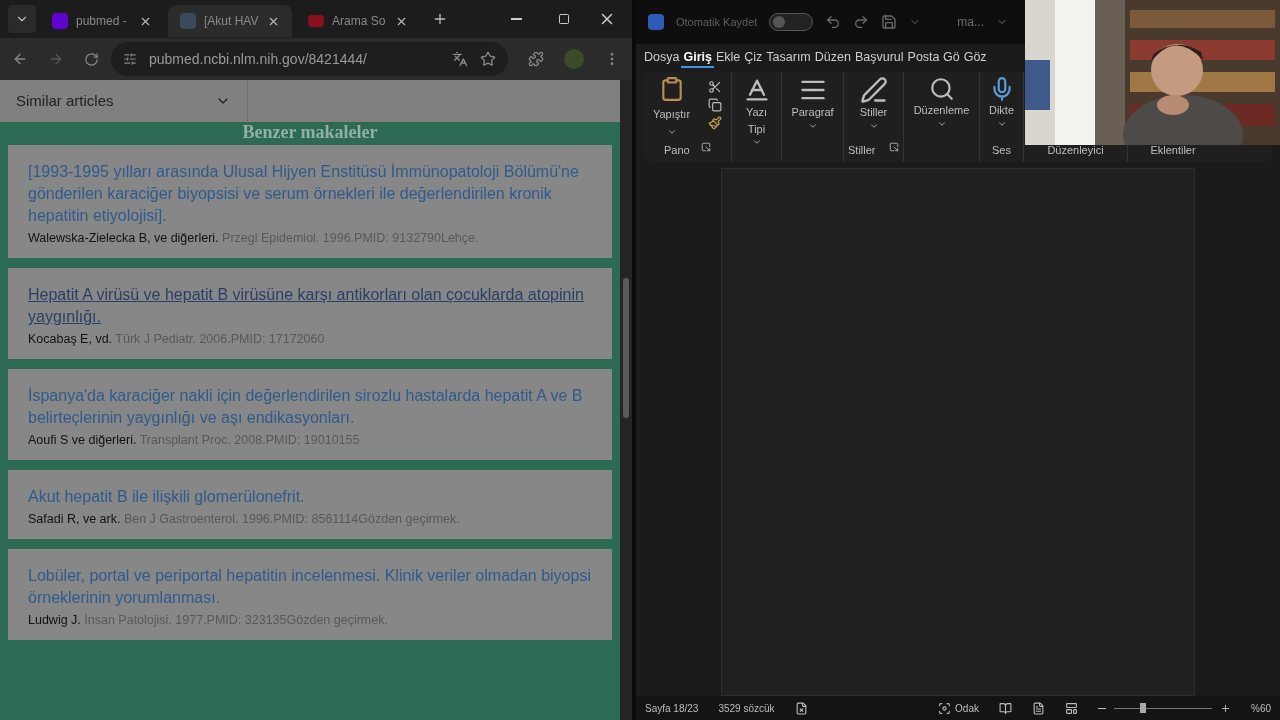 The height and width of the screenshot is (720, 1280). I want to click on search-icon, so click(941, 89).